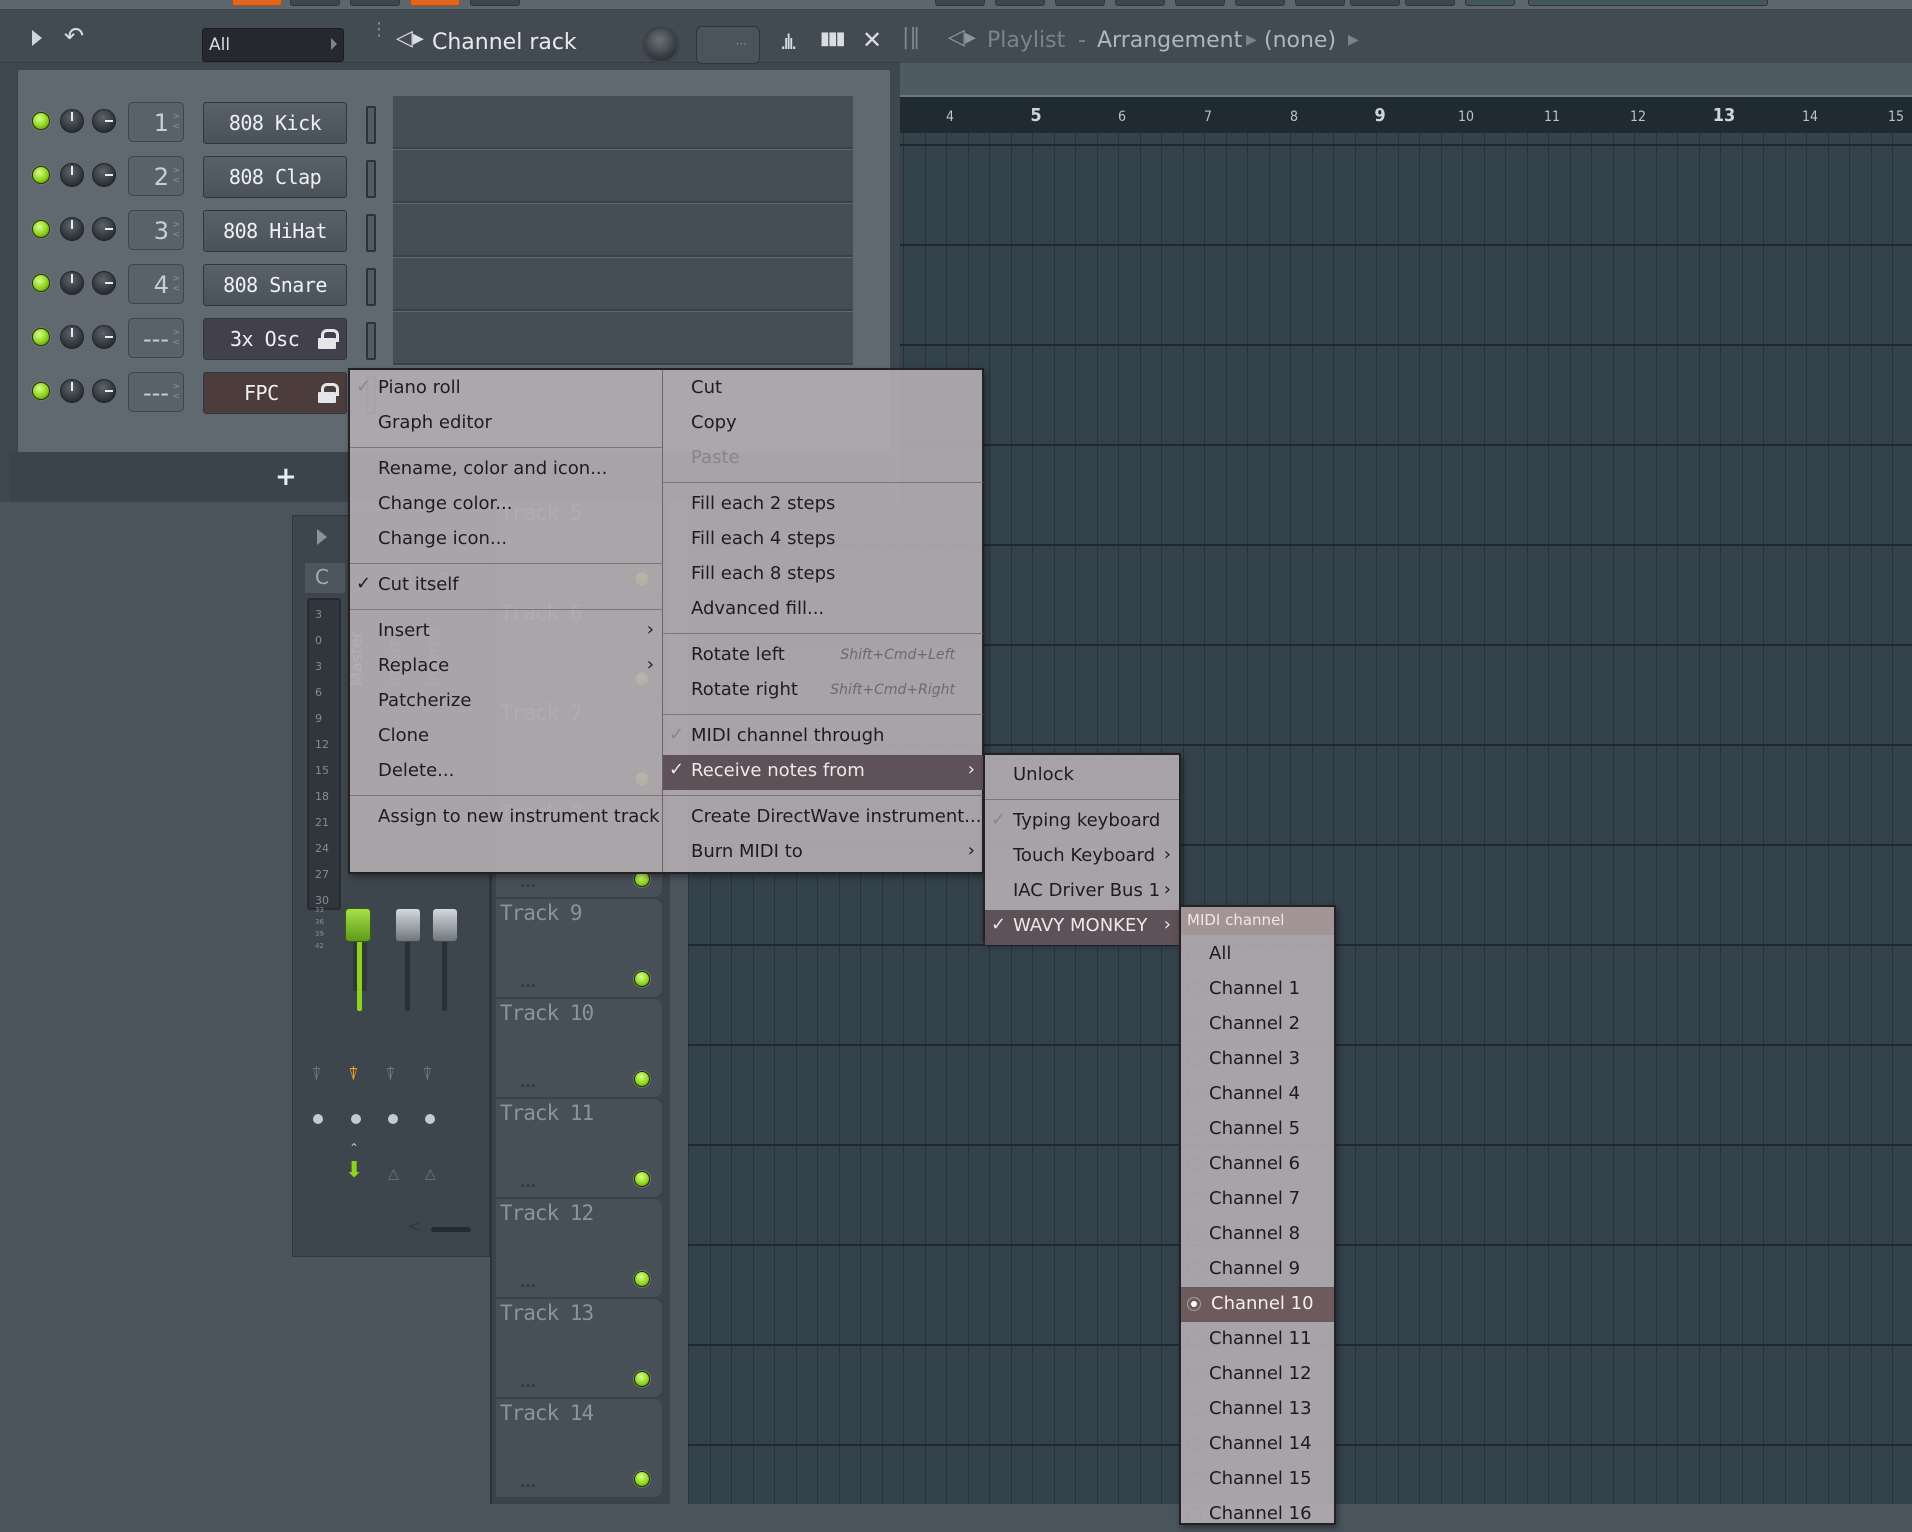 The height and width of the screenshot is (1532, 1912). Describe the element at coordinates (1257, 1514) in the screenshot. I see `midi-channel-option: Channel 16` at that location.